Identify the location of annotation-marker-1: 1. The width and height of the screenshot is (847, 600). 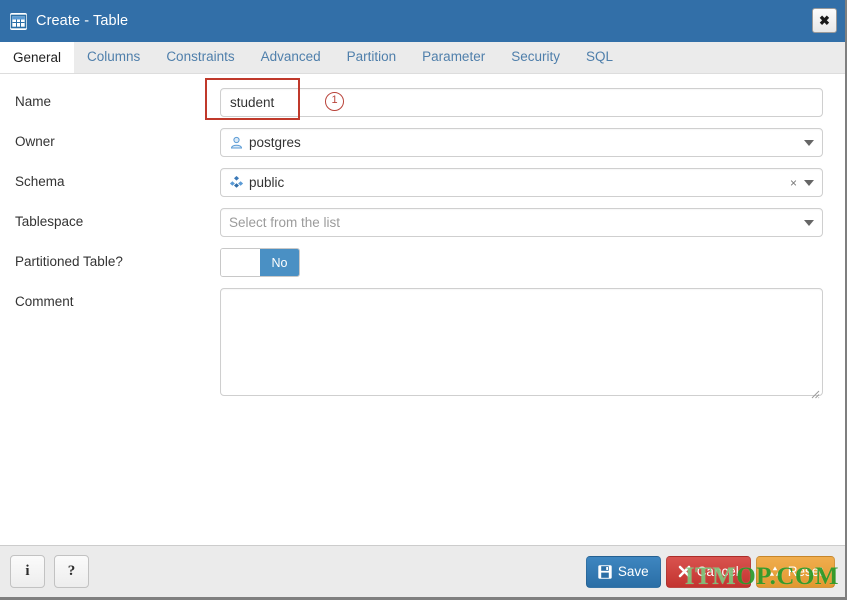
(334, 101).